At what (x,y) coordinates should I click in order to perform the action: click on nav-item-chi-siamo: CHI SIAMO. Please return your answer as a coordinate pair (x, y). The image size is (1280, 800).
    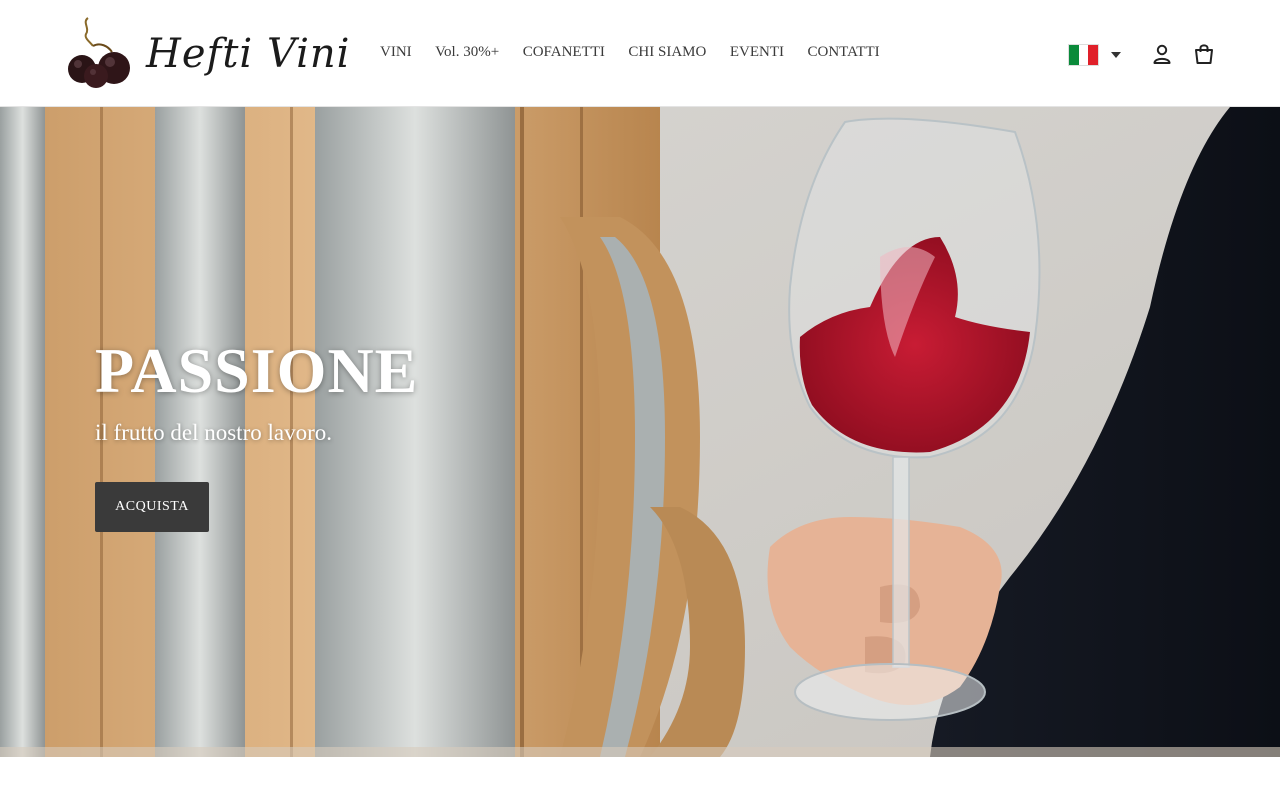
    Looking at the image, I should click on (667, 52).